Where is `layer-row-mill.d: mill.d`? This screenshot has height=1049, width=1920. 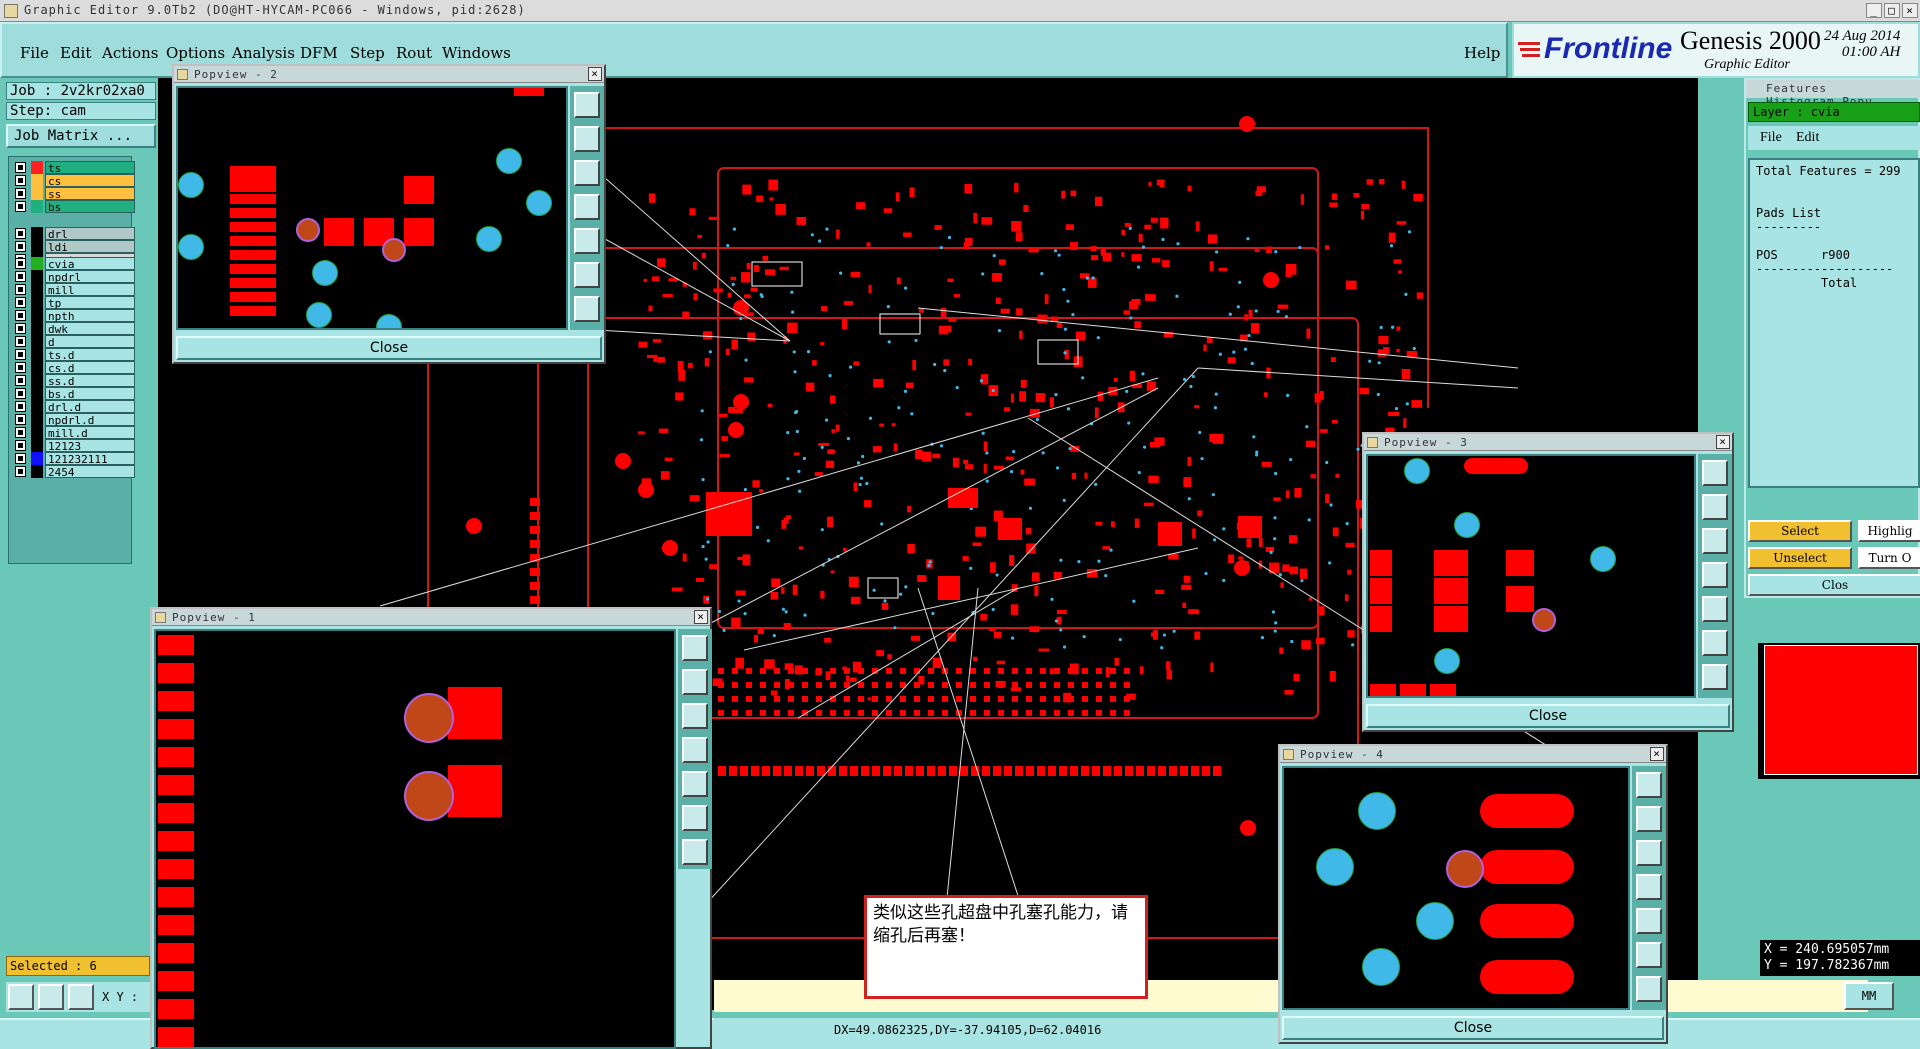 layer-row-mill.d: mill.d is located at coordinates (73, 433).